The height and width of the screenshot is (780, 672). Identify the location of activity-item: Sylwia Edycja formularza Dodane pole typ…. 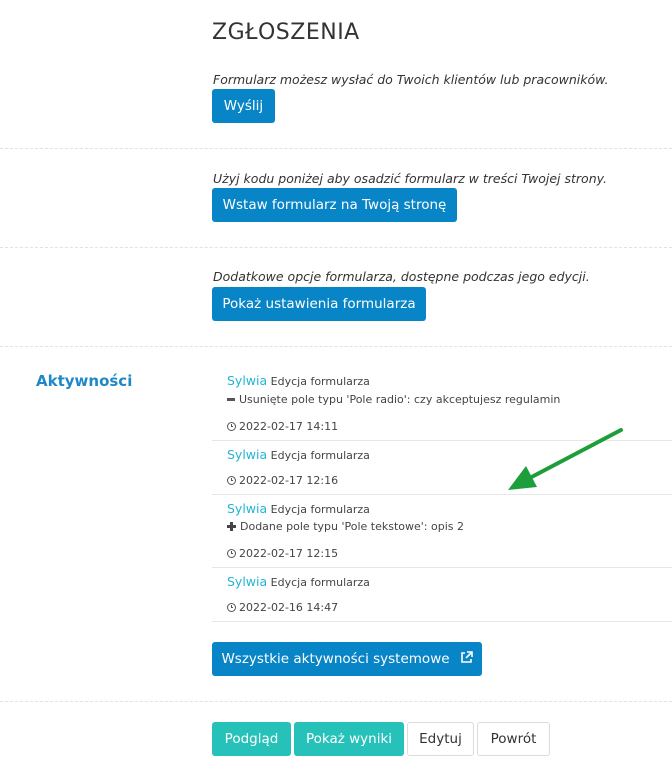
(442, 531).